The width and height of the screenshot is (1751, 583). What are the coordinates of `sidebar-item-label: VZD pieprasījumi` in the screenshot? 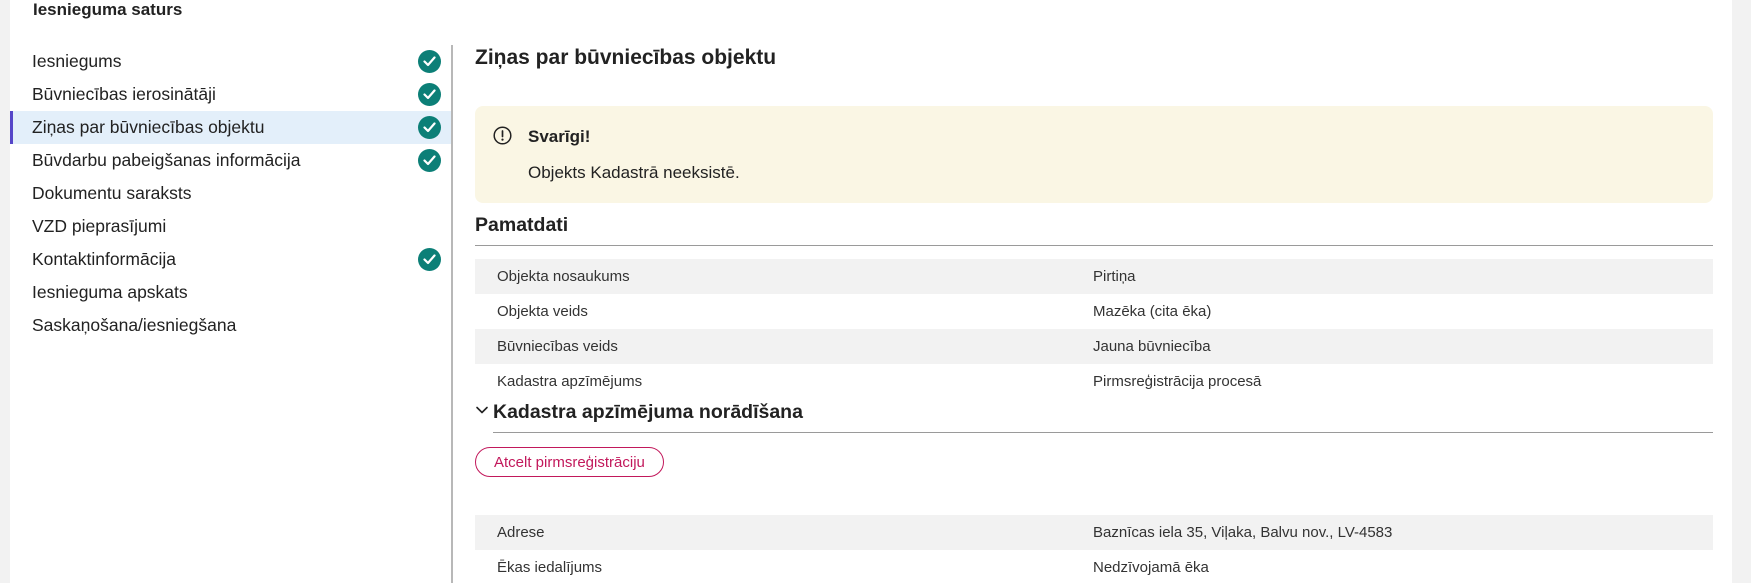 It's located at (99, 226).